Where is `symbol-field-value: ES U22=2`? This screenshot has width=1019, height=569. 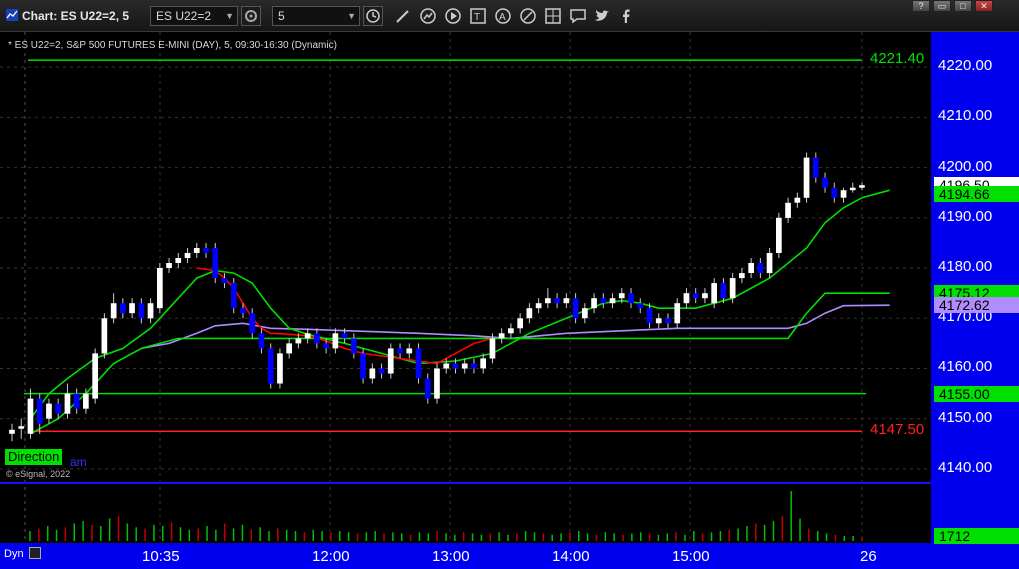
symbol-field-value: ES U22=2 is located at coordinates (184, 16).